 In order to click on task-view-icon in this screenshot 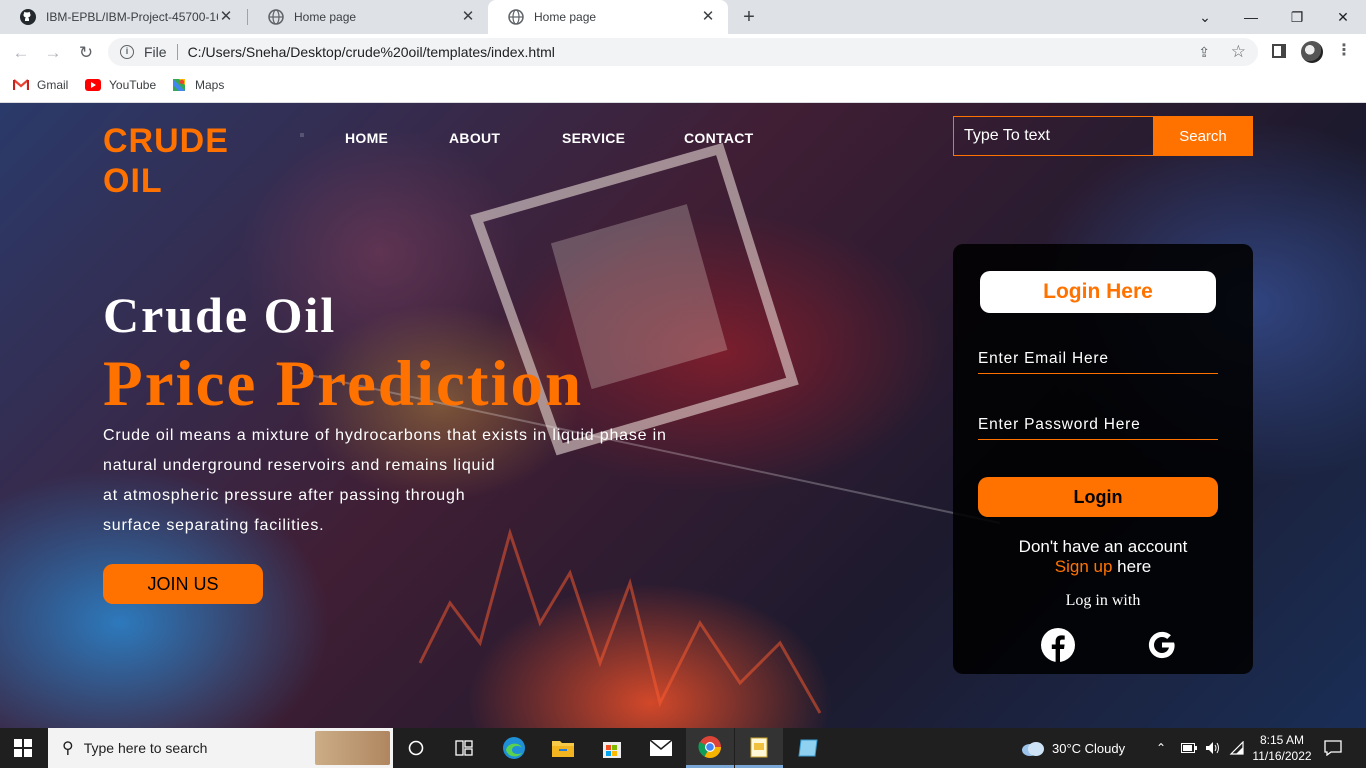, I will do `click(416, 748)`.